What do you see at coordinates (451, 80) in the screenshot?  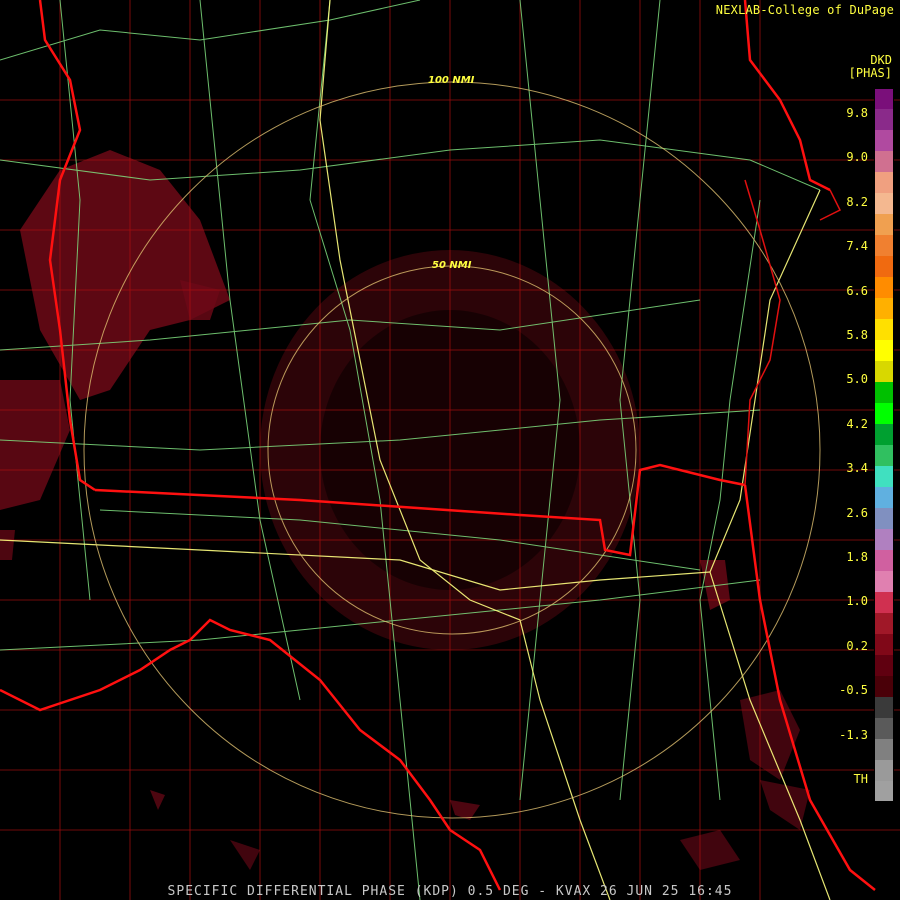 I see `ring-label-100: 100 NMI` at bounding box center [451, 80].